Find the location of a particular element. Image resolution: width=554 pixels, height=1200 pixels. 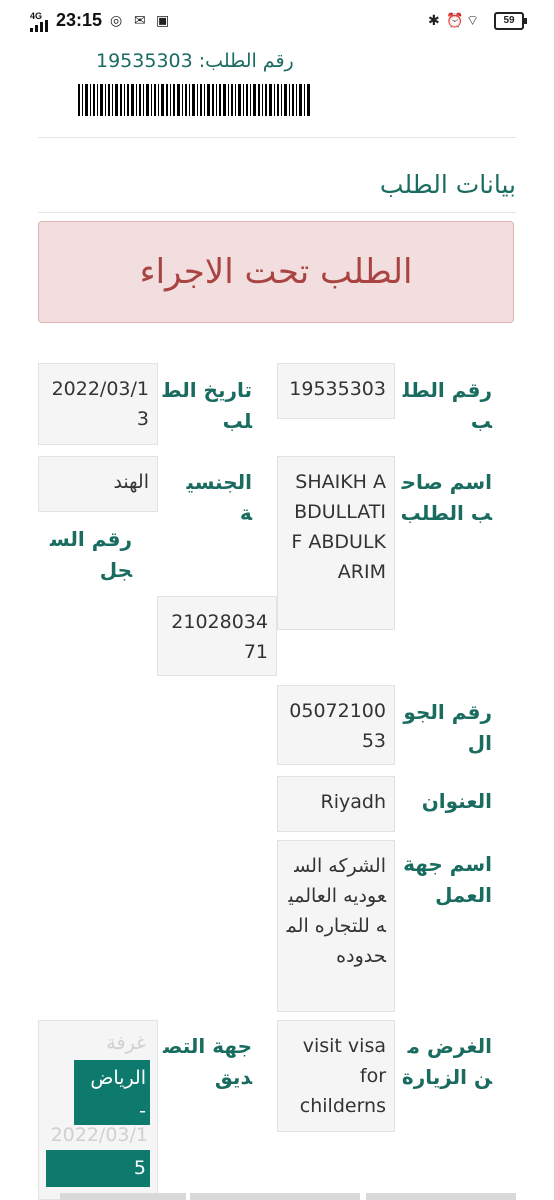

registry-number-label: رقم السجل is located at coordinates (91, 554).